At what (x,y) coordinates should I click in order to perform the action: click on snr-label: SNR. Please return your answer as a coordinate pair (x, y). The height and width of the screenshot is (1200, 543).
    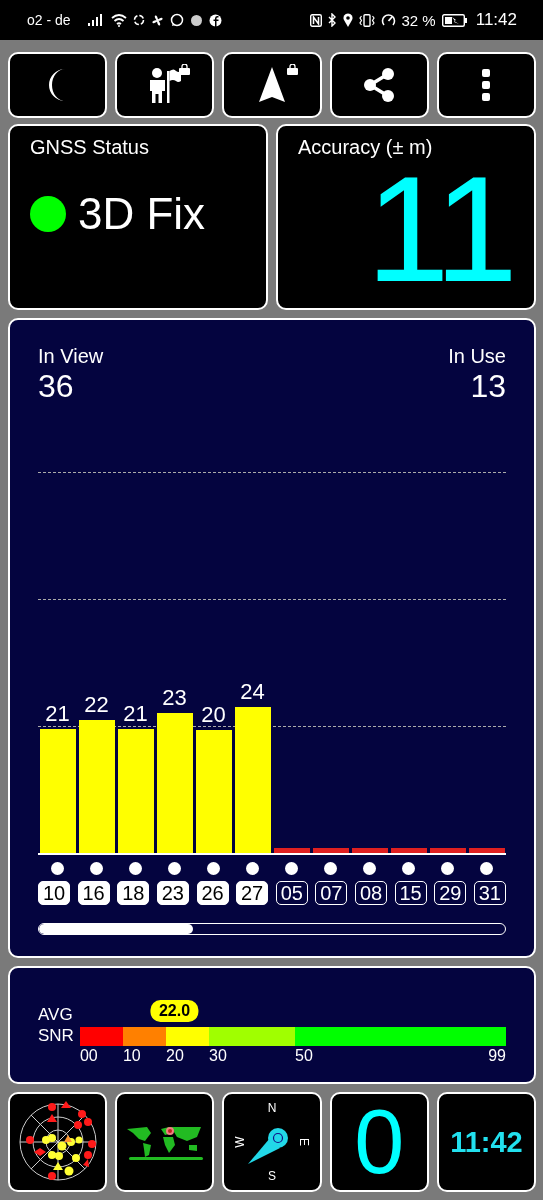
    Looking at the image, I should click on (56, 1035).